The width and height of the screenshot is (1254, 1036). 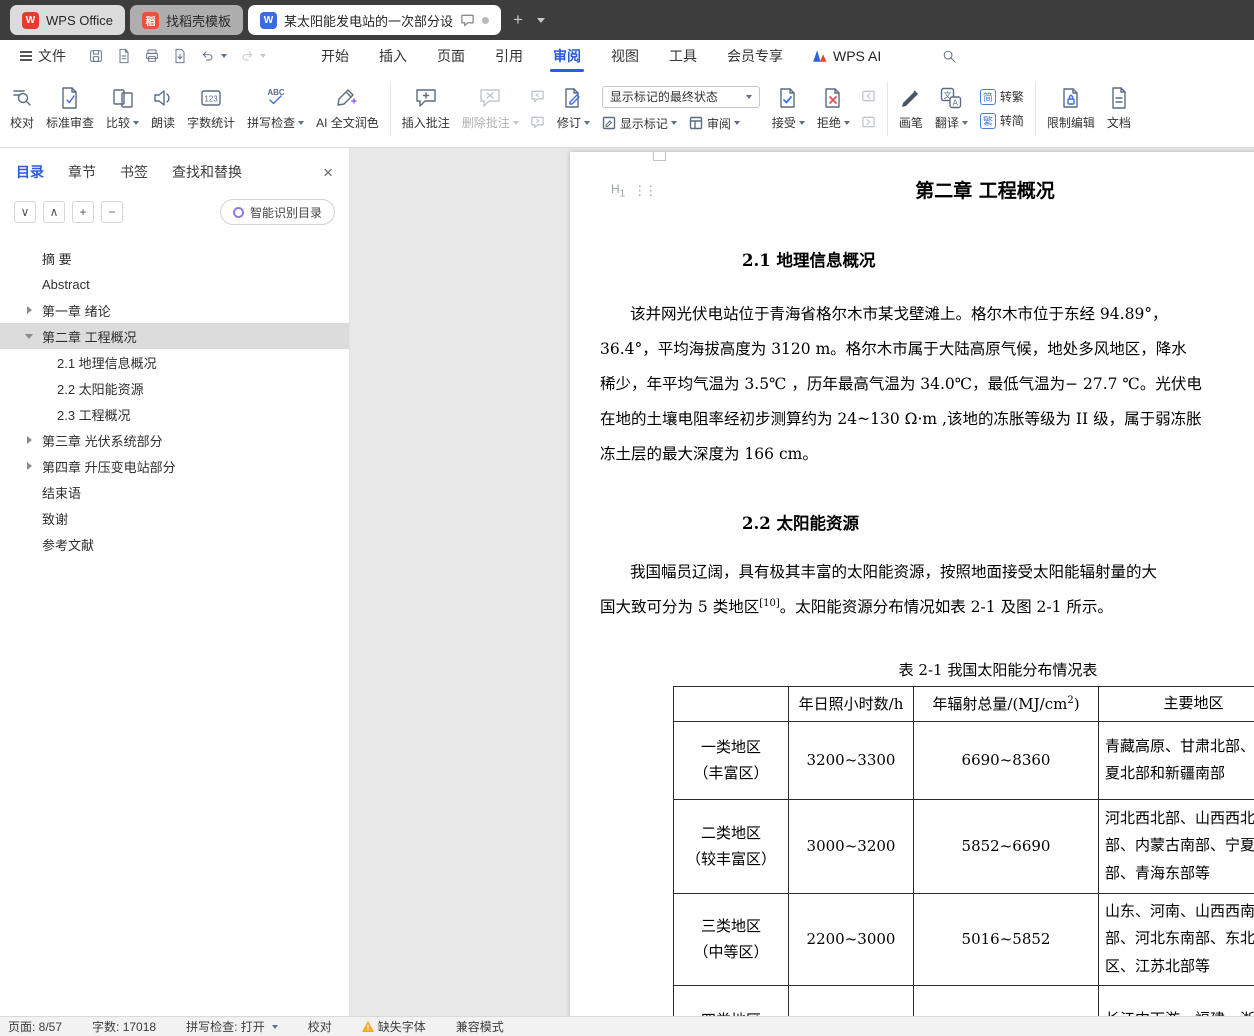 I want to click on tab-tools: 工具, so click(x=683, y=56).